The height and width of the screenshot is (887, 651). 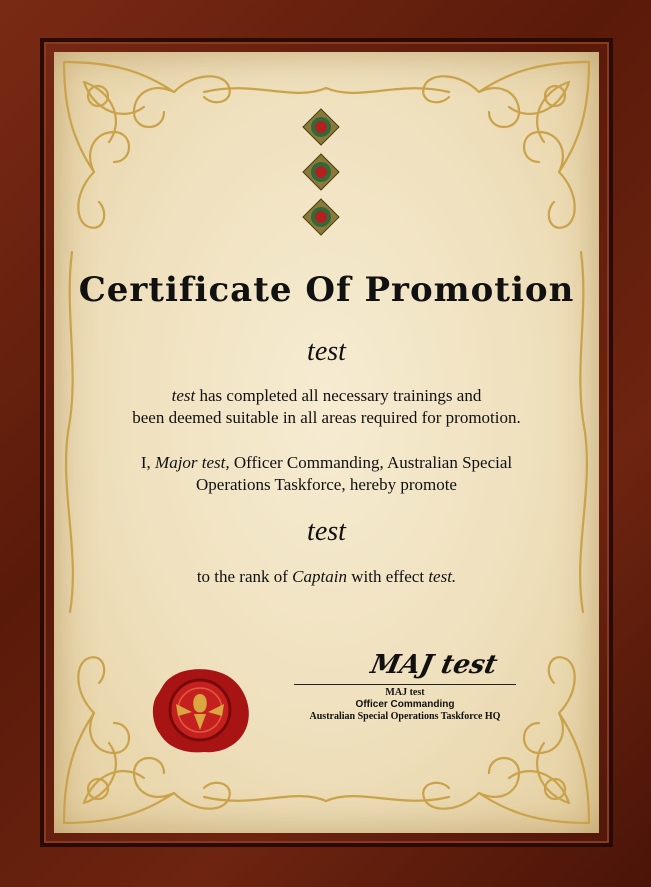 I want to click on rank-prefix: to the rank of, so click(x=244, y=576).